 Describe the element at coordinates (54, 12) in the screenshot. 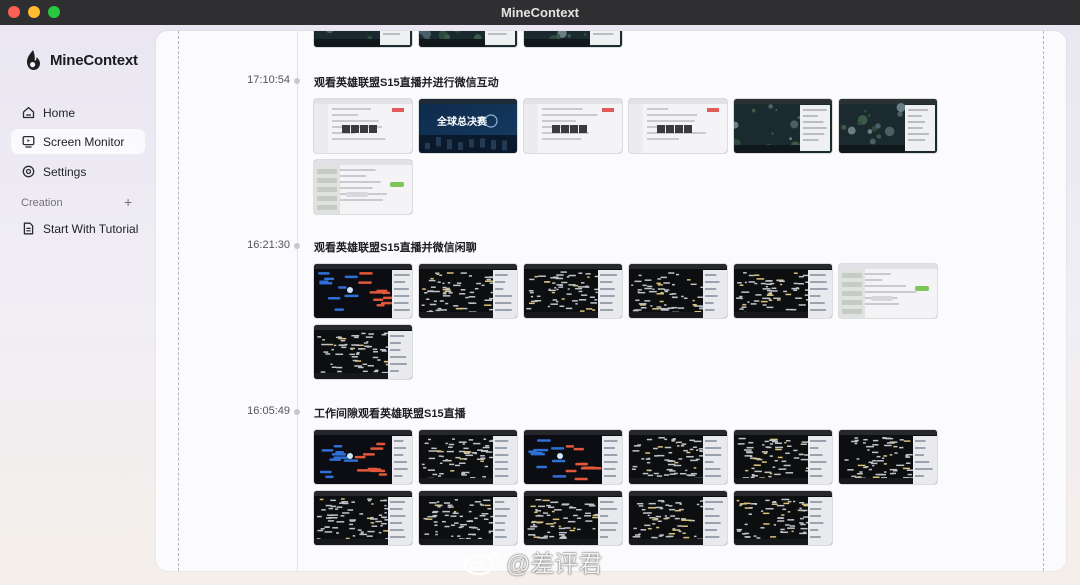

I see `maximize-window-button` at that location.